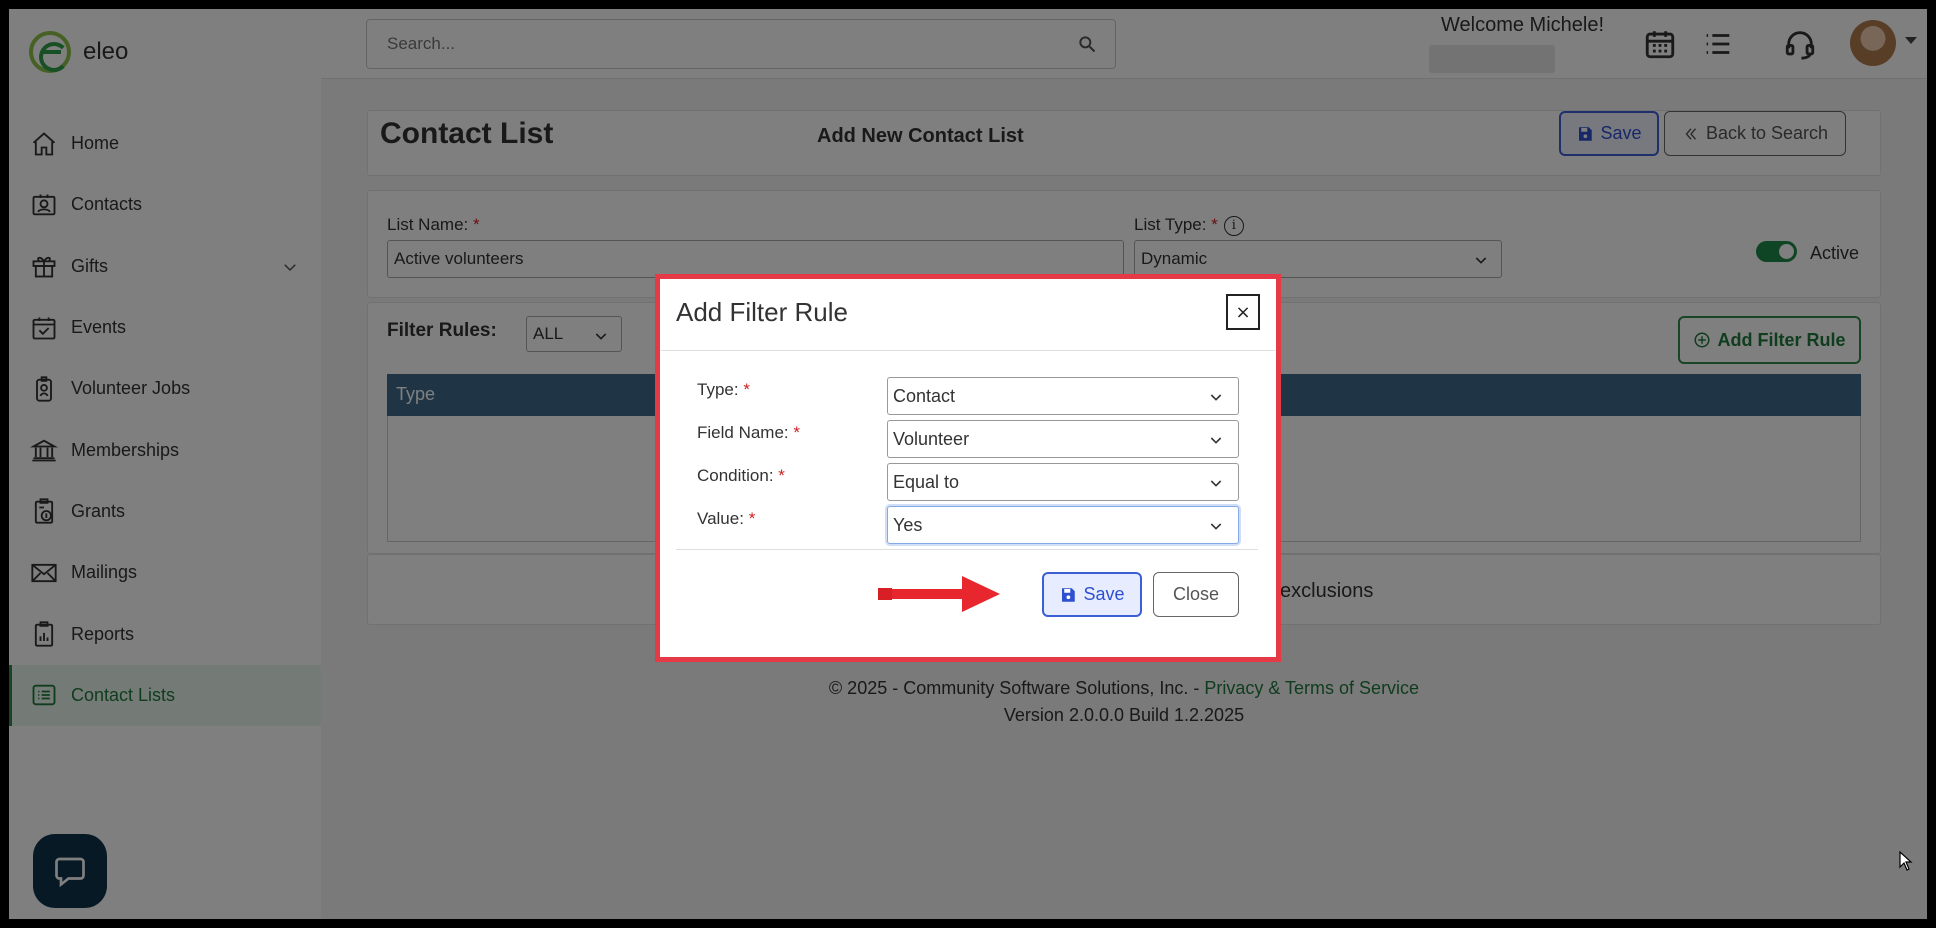  Describe the element at coordinates (924, 395) in the screenshot. I see `type-value: Contact` at that location.